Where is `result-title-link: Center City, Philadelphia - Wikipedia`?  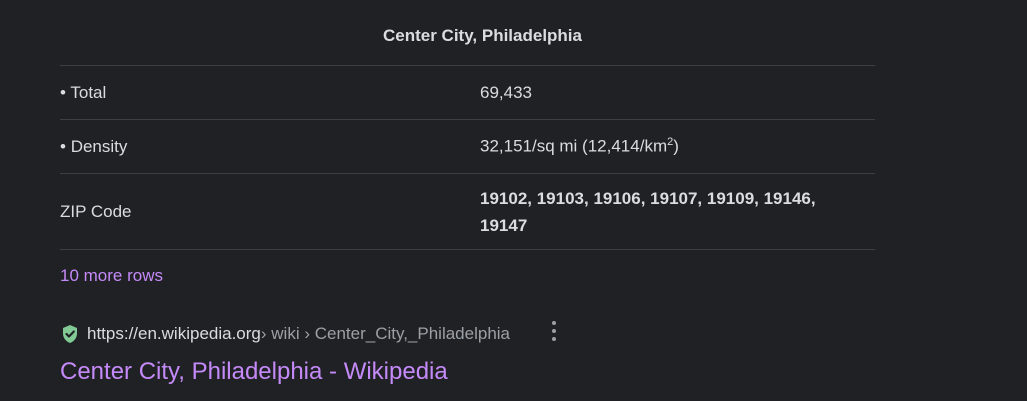
result-title-link: Center City, Philadelphia - Wikipedia is located at coordinates (360, 372).